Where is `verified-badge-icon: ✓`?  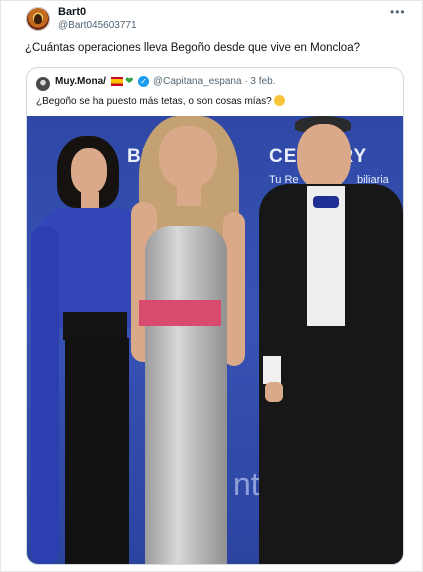
verified-badge-icon: ✓ is located at coordinates (143, 81).